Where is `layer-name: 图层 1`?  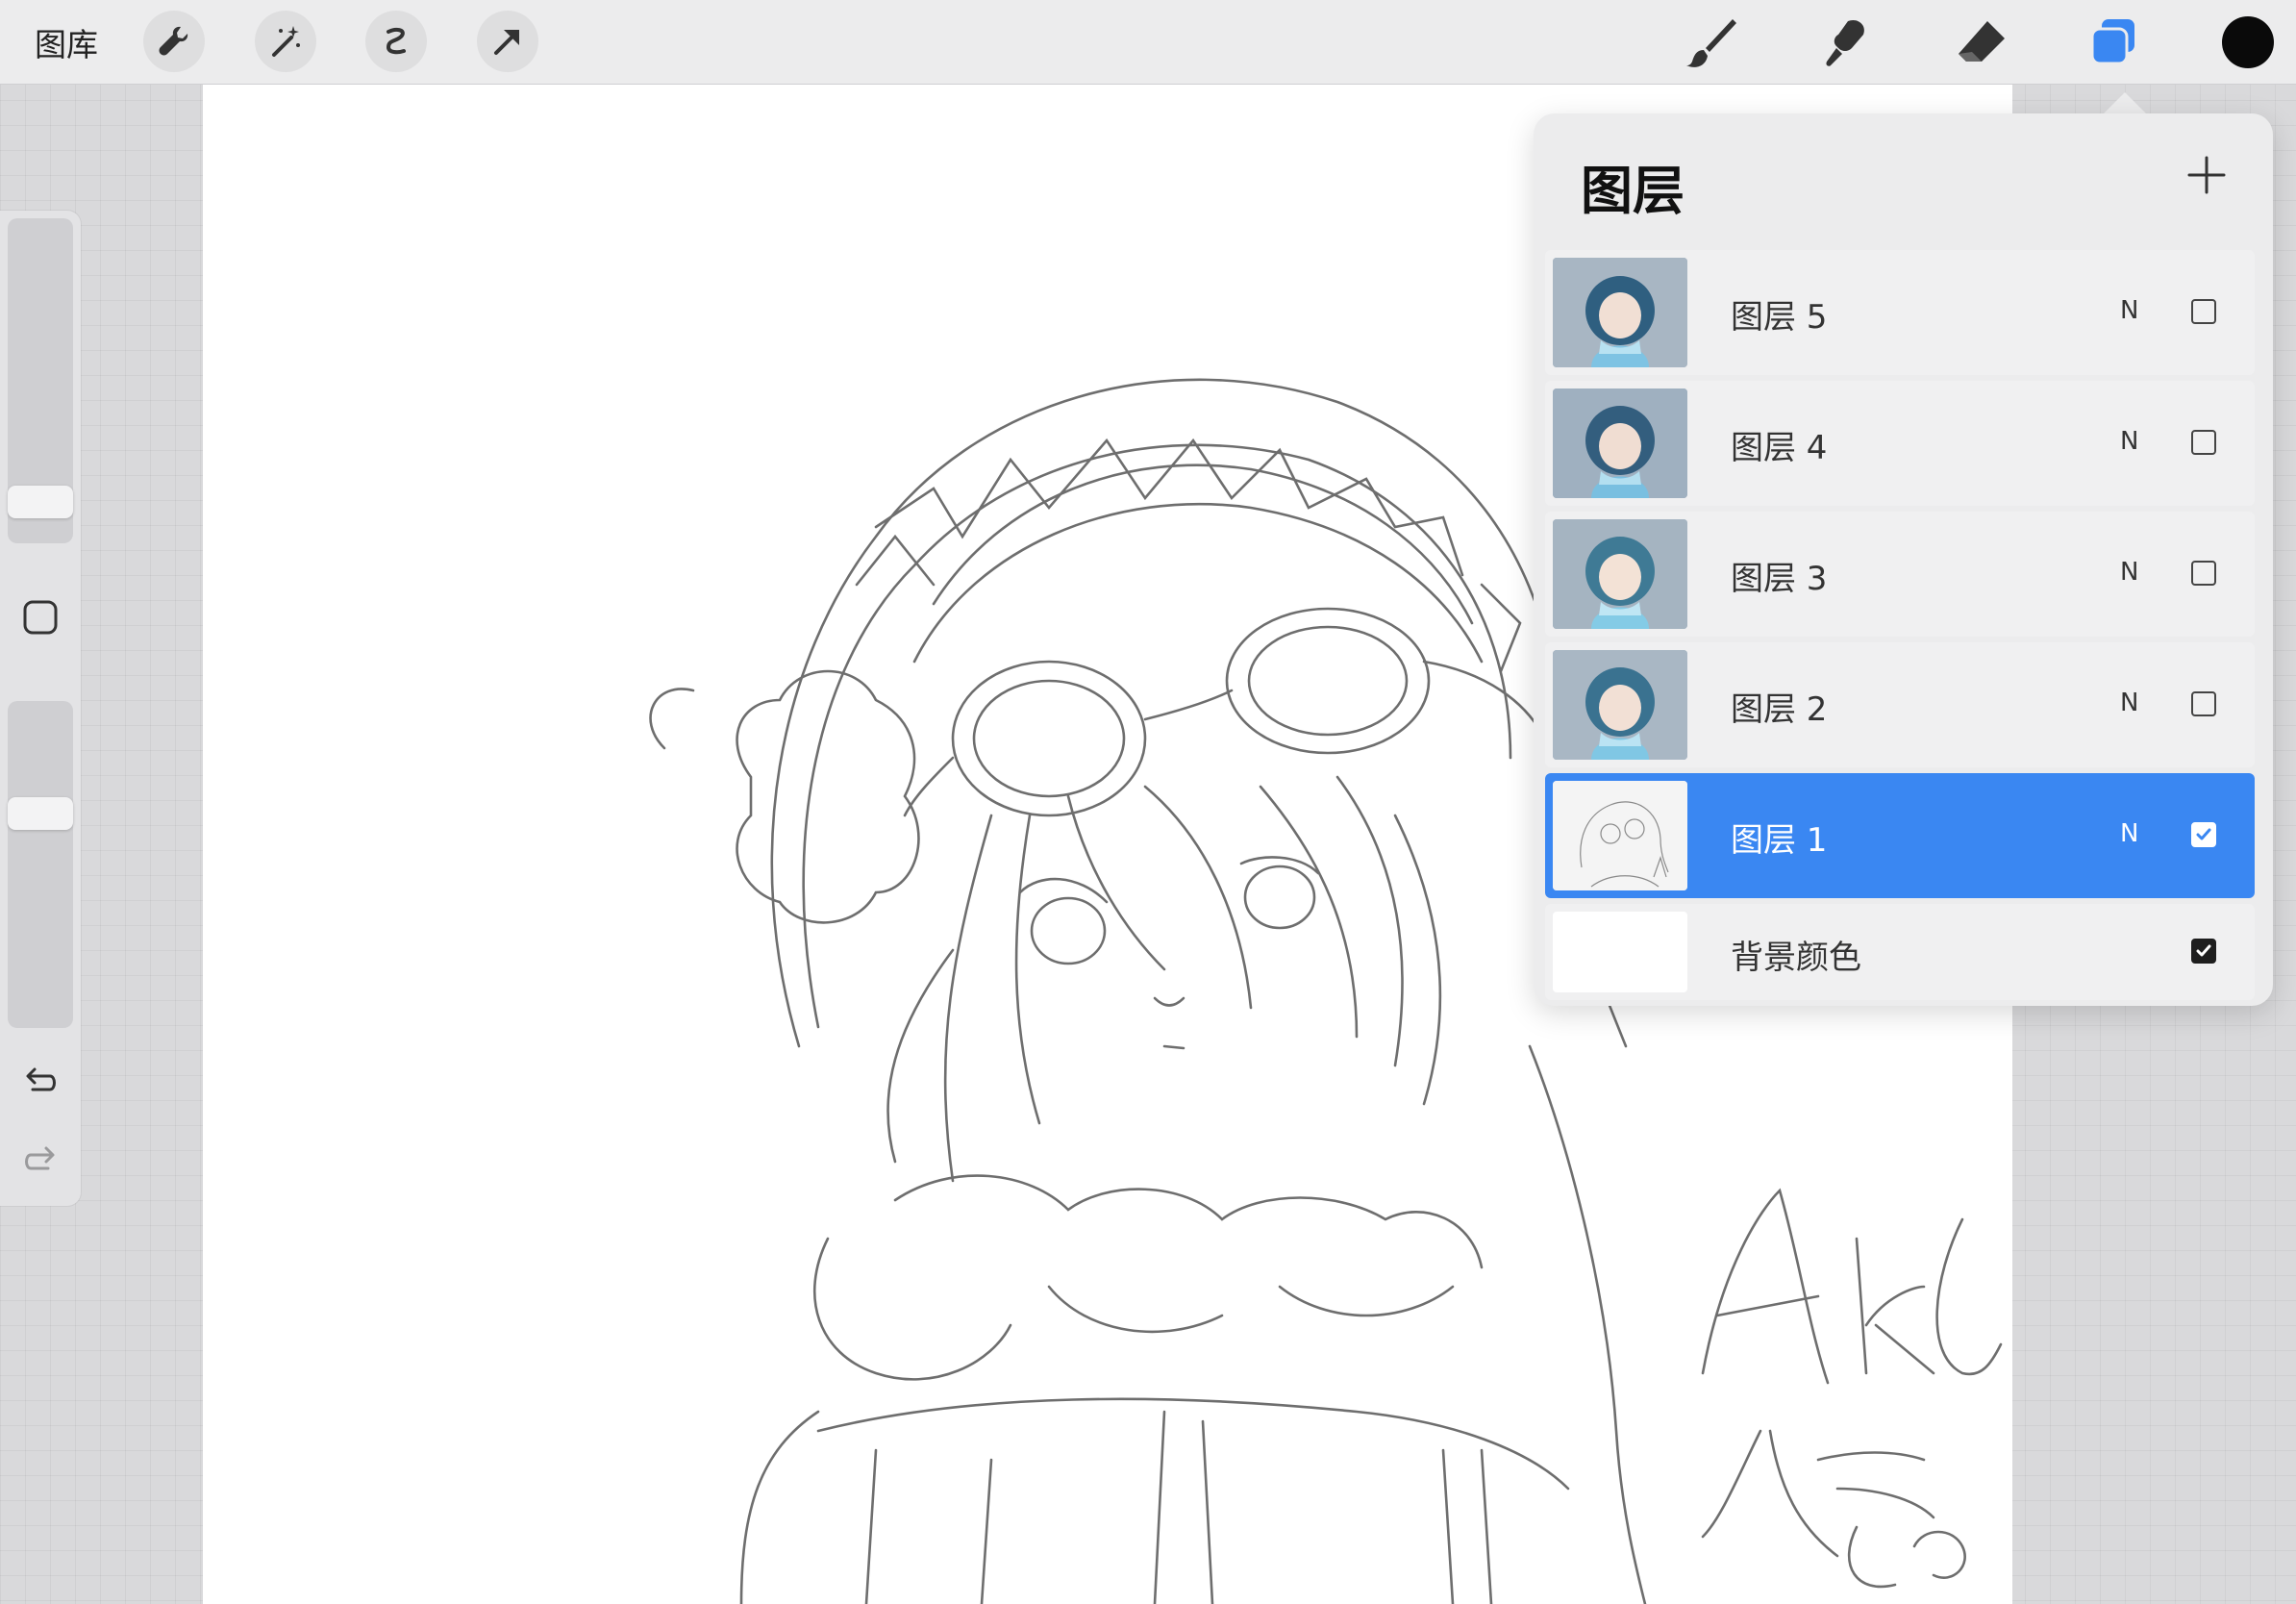 layer-name: 图层 1 is located at coordinates (1779, 840).